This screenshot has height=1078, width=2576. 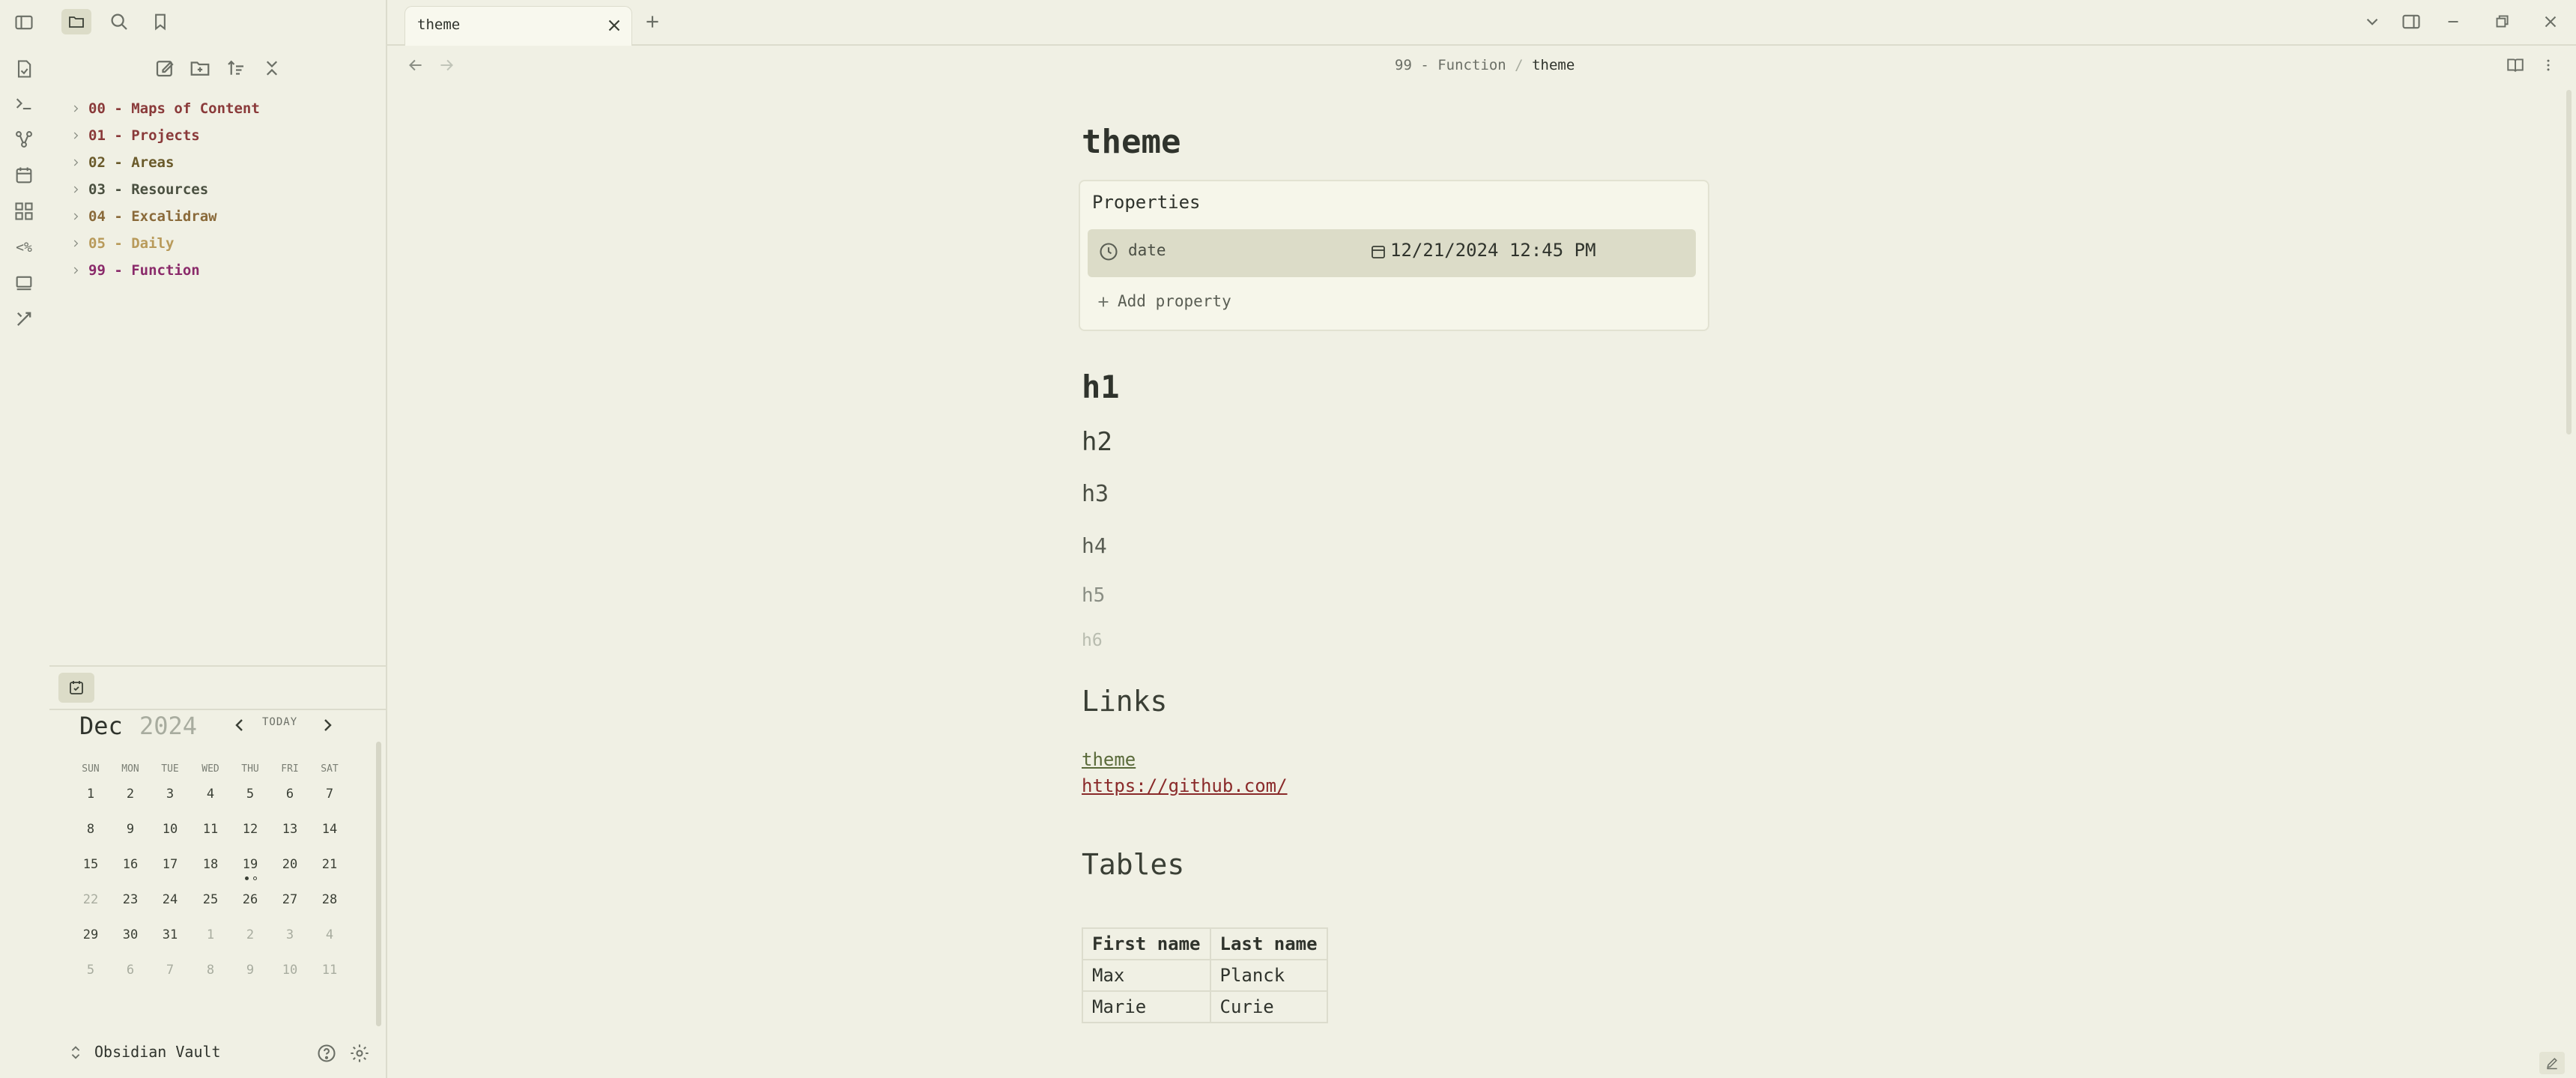 I want to click on search-icon, so click(x=119, y=21).